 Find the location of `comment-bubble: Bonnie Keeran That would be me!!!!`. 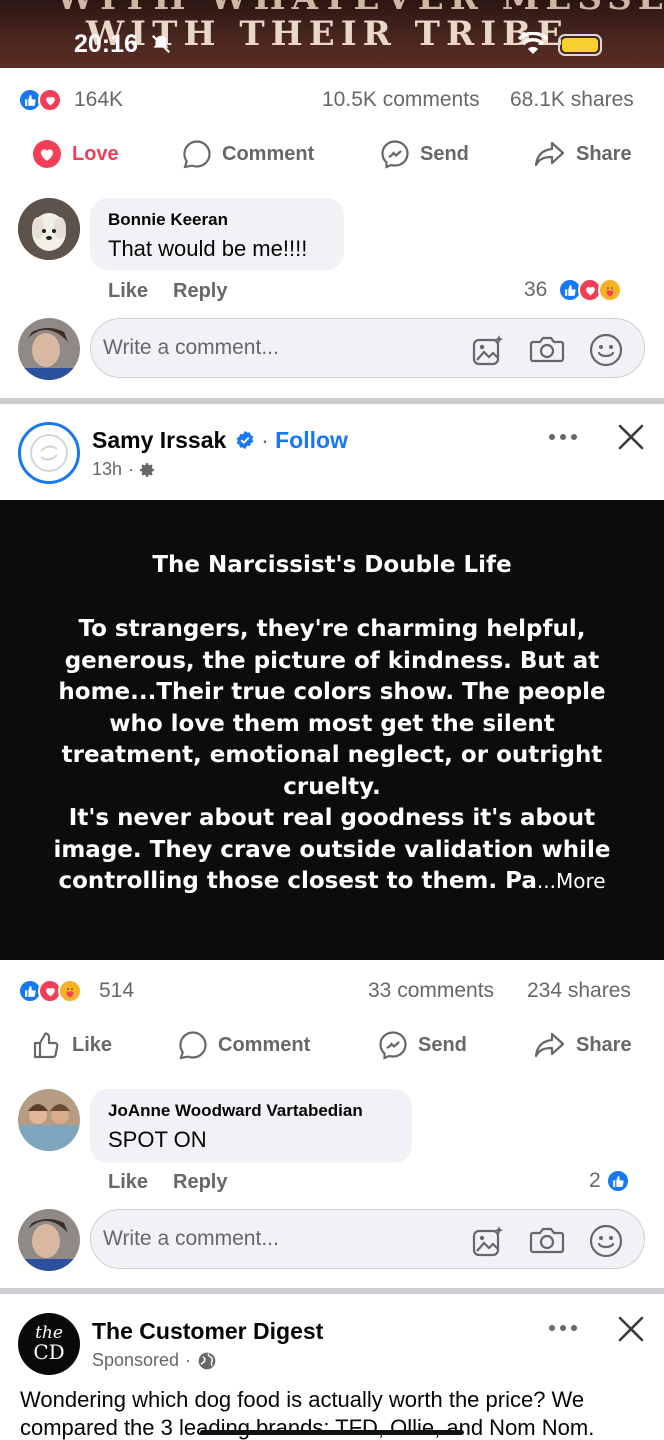

comment-bubble: Bonnie Keeran That would be me!!!! is located at coordinates (217, 234).